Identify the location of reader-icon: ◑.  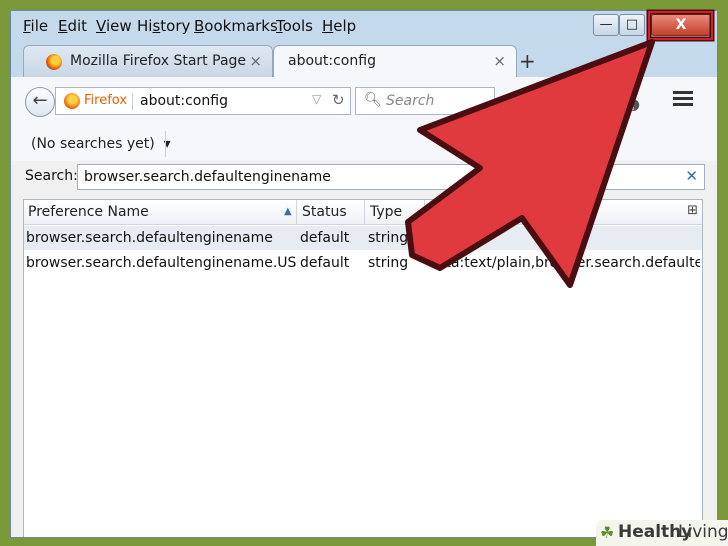
(633, 104).